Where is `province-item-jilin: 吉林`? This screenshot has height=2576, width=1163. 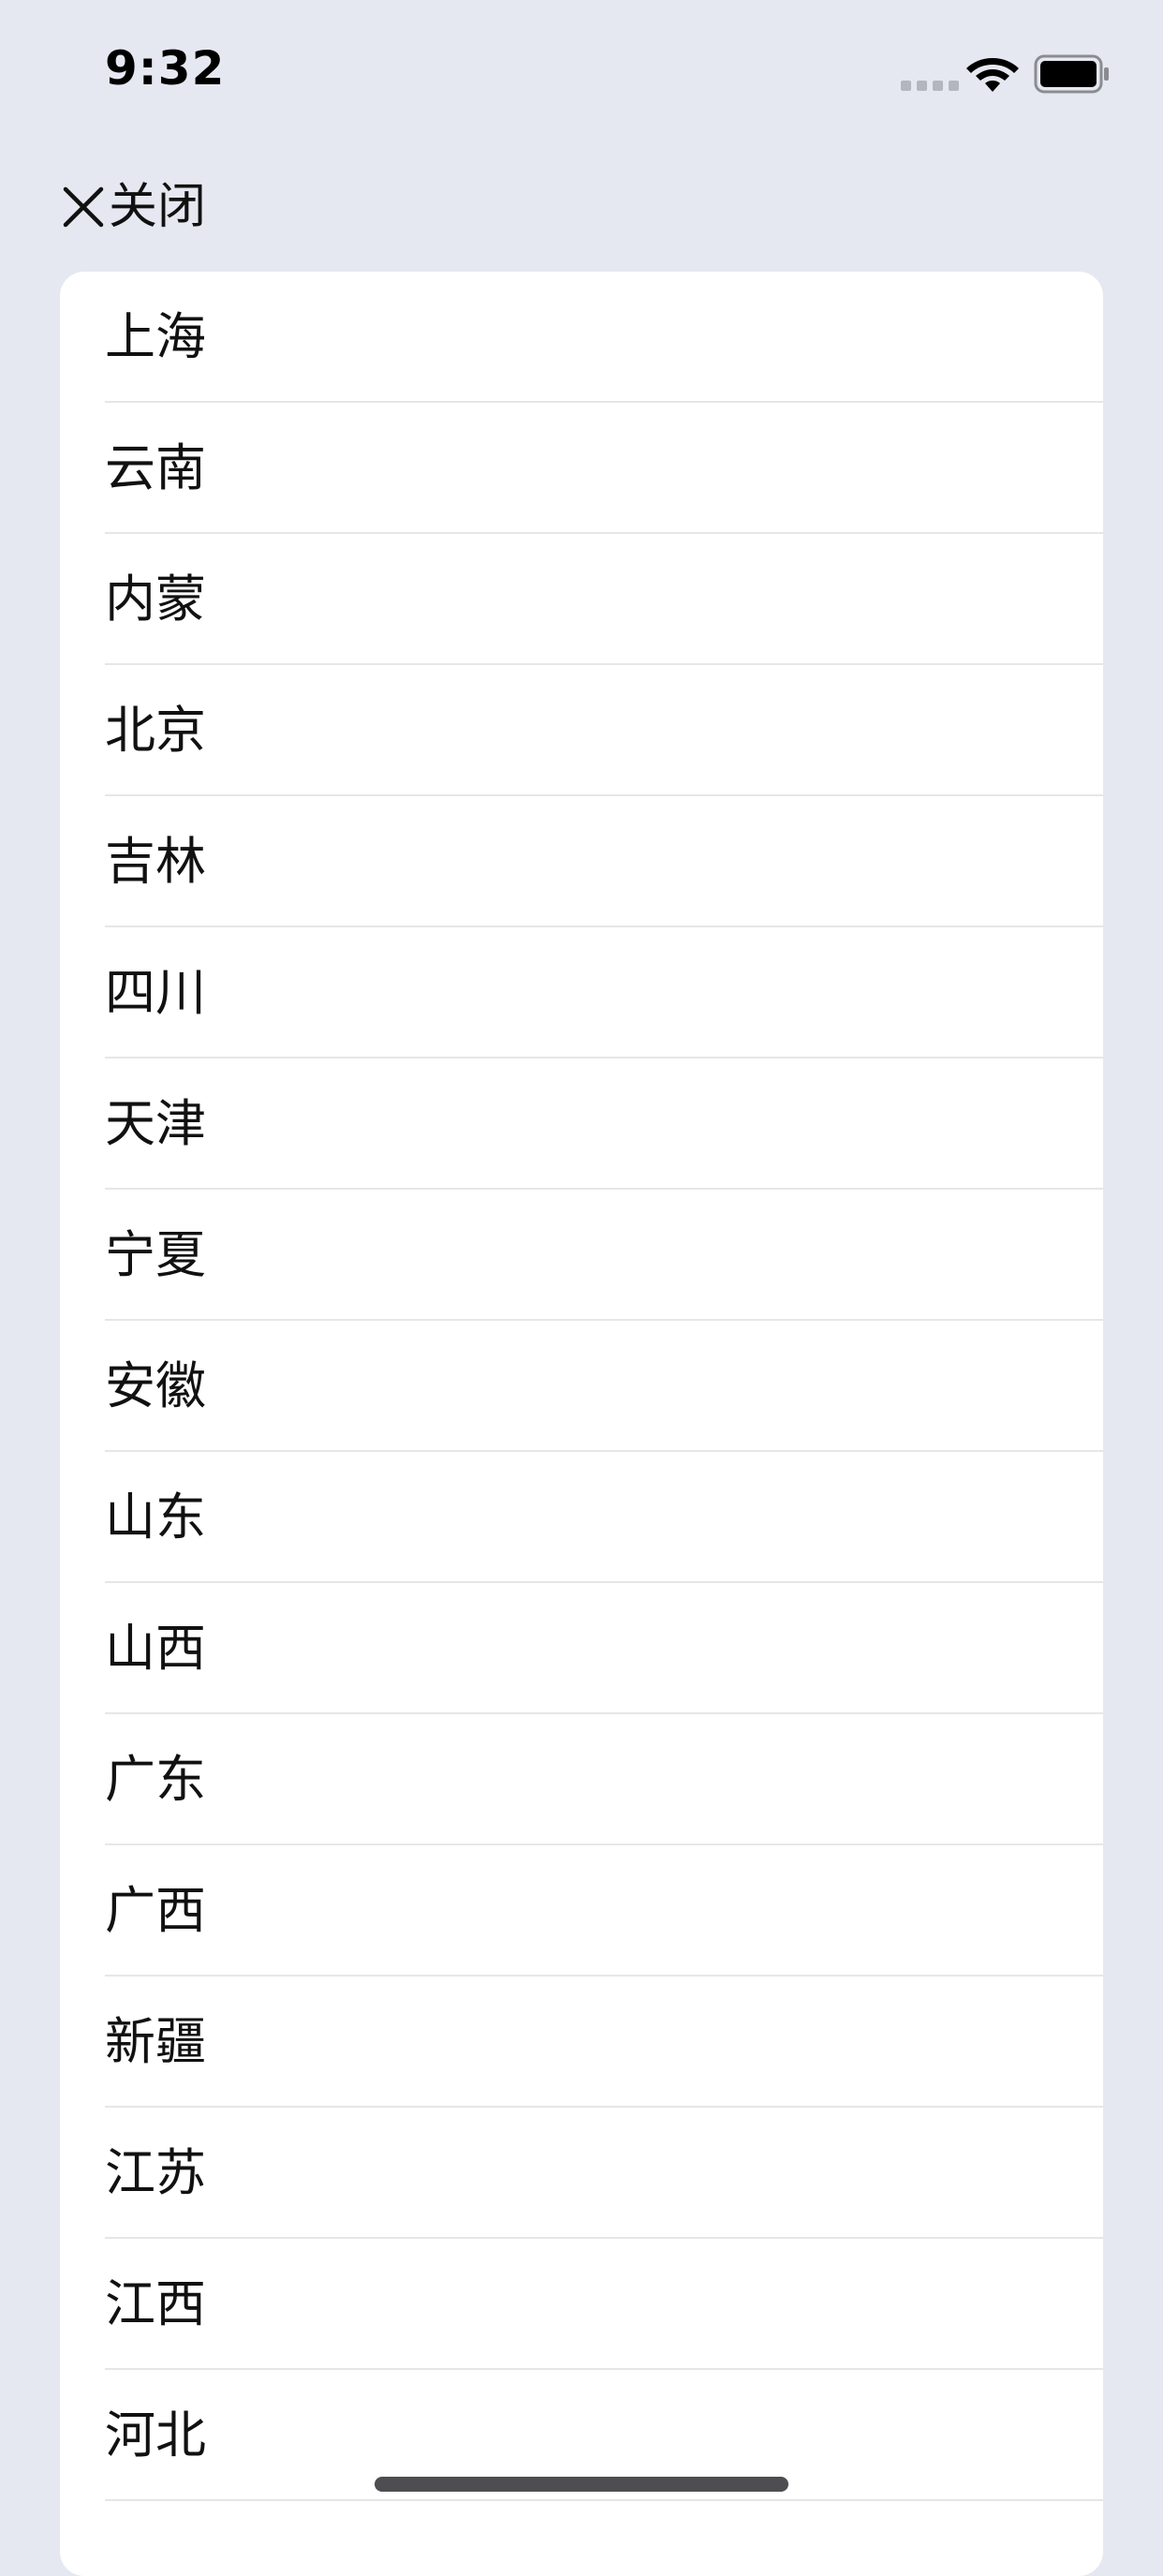
province-item-jilin: 吉林 is located at coordinates (581, 861).